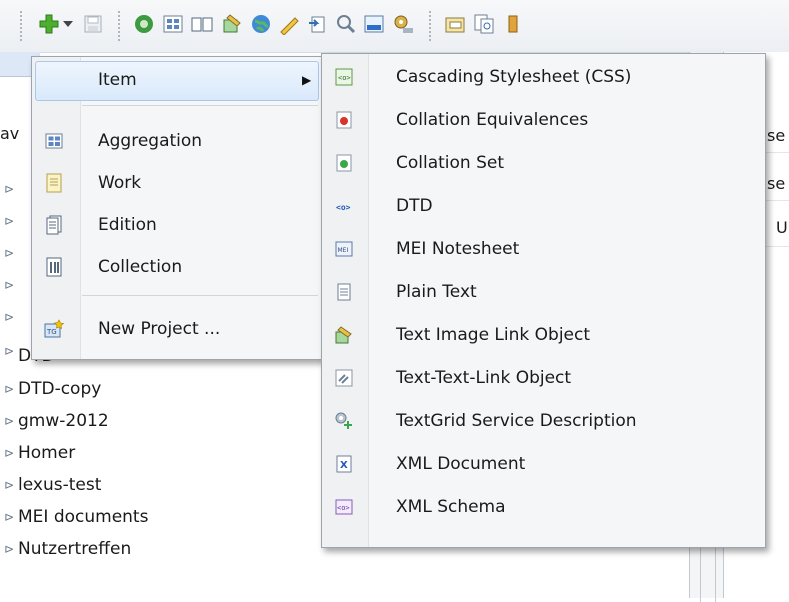 Image resolution: width=789 pixels, height=602 pixels. What do you see at coordinates (160, 421) in the screenshot?
I see `tree-item: ⊳ gmw-2012` at bounding box center [160, 421].